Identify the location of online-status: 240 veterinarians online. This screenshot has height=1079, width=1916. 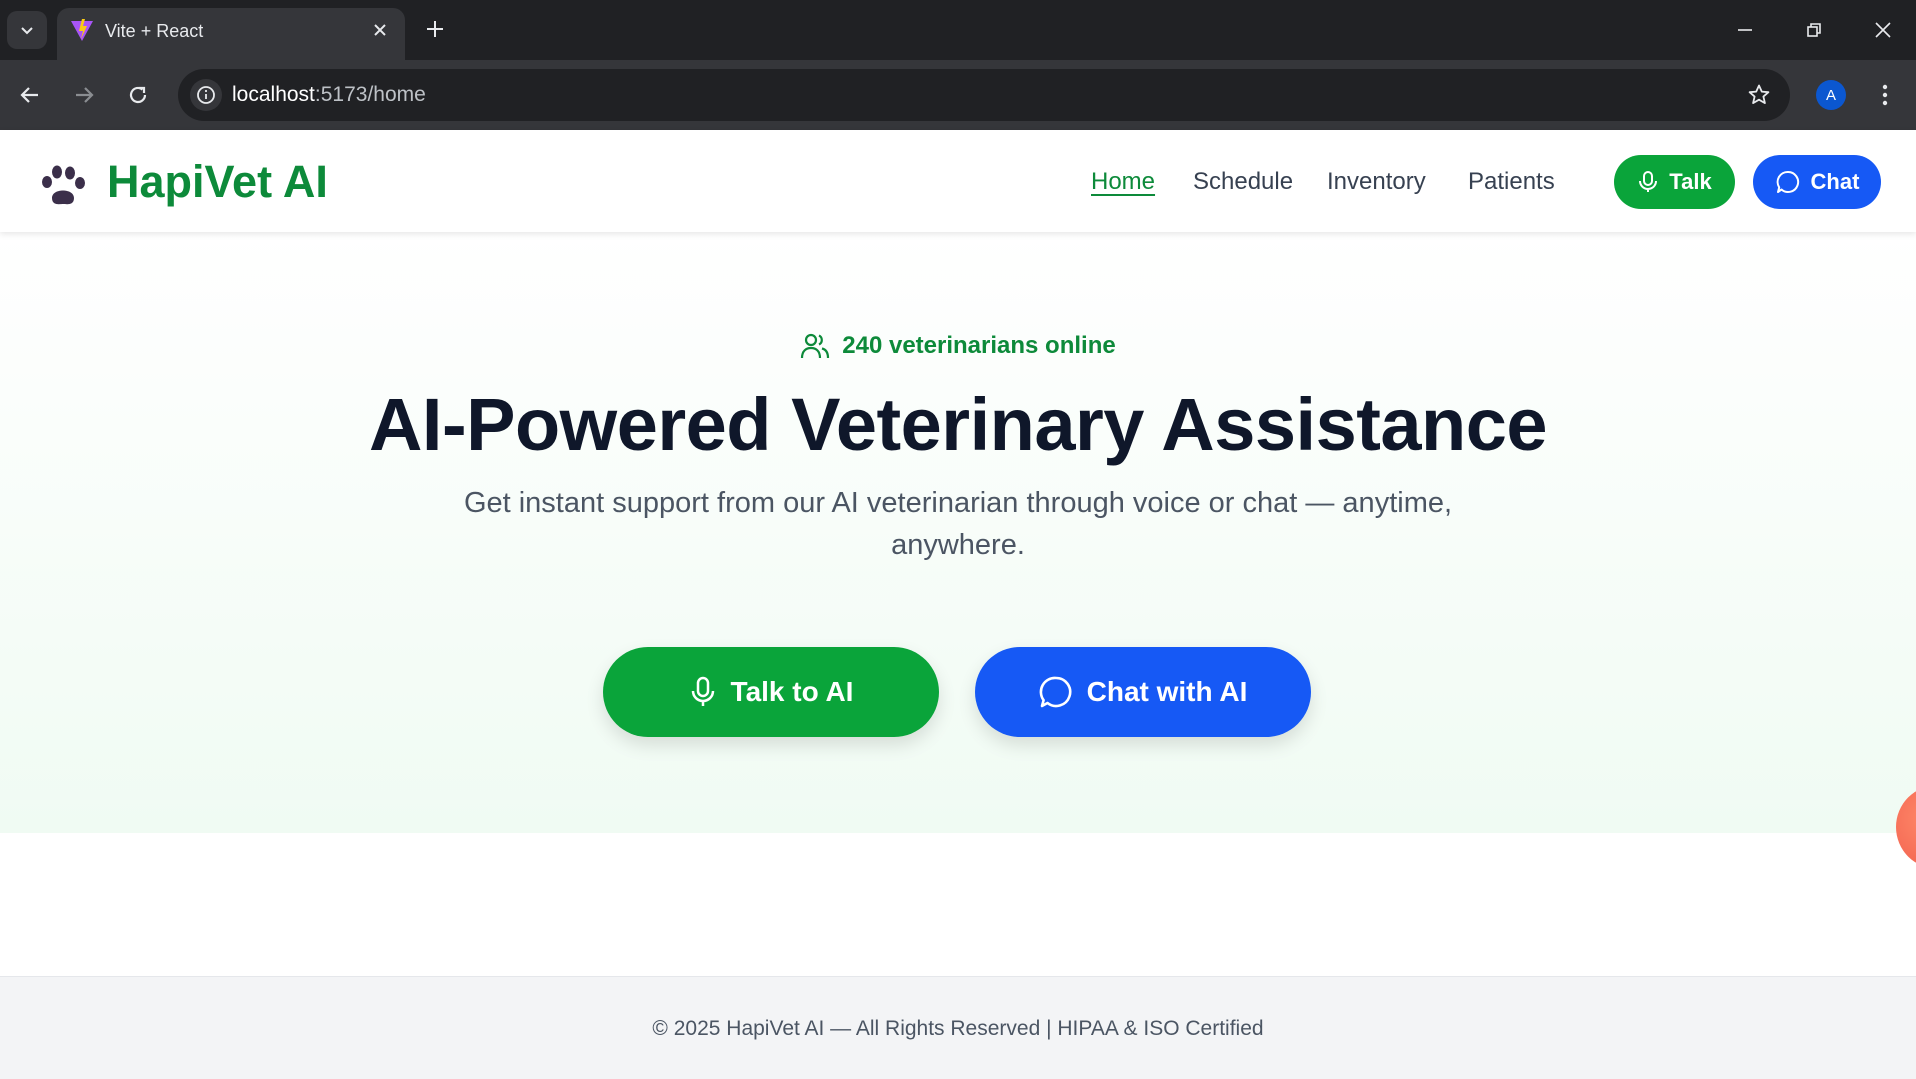
(958, 346).